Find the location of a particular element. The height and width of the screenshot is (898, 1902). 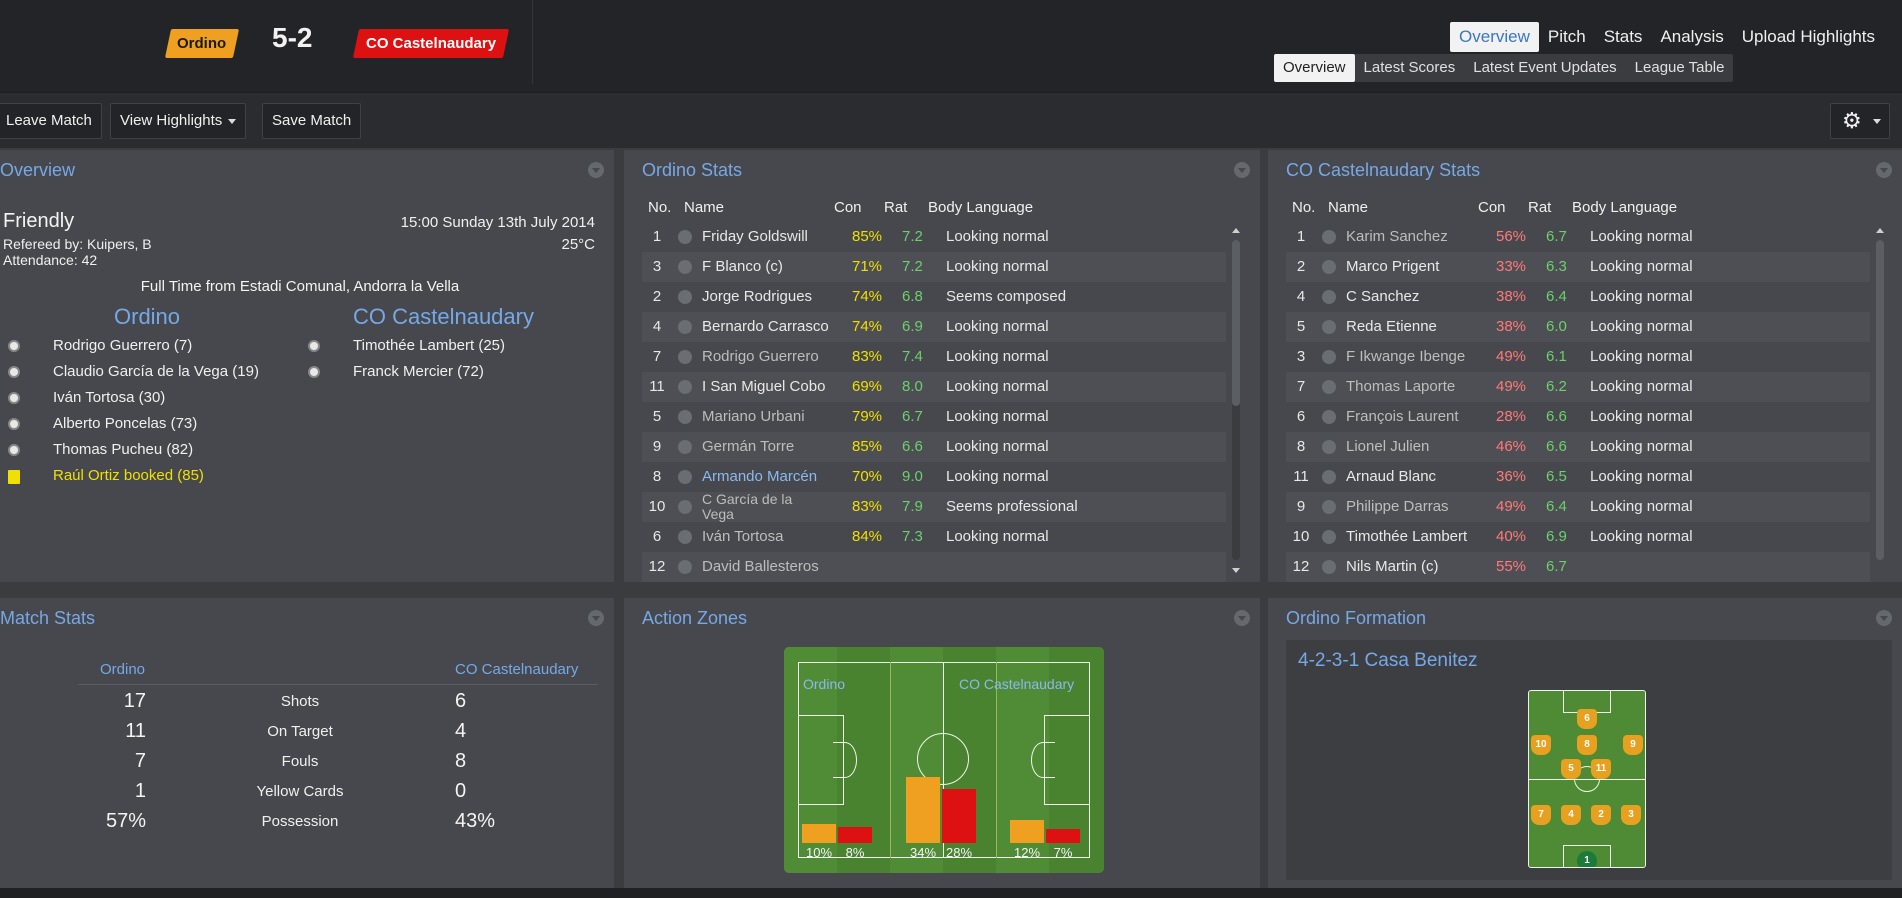

table-row: 3 F Ikwange Ibenge 49% 6.1 Looking normal is located at coordinates (1578, 357).